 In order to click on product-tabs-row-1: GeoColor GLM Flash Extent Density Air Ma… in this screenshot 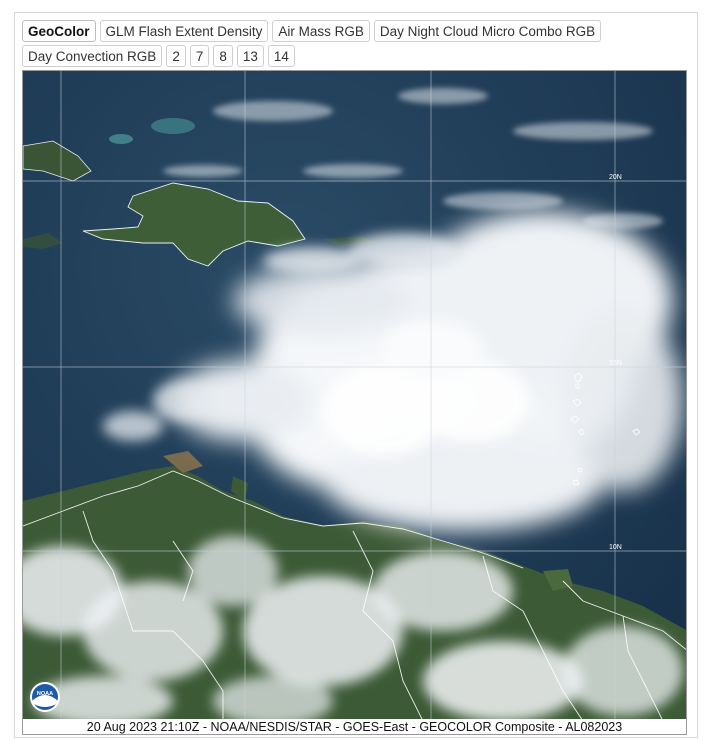, I will do `click(312, 31)`.